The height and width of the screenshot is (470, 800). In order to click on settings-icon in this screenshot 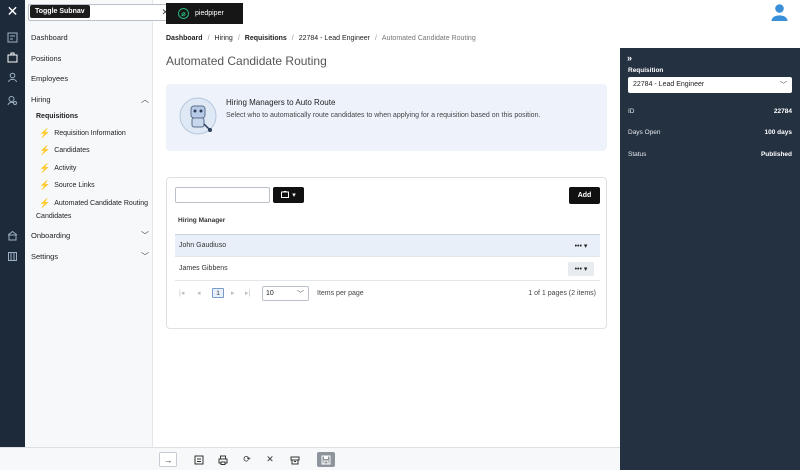, I will do `click(12, 256)`.